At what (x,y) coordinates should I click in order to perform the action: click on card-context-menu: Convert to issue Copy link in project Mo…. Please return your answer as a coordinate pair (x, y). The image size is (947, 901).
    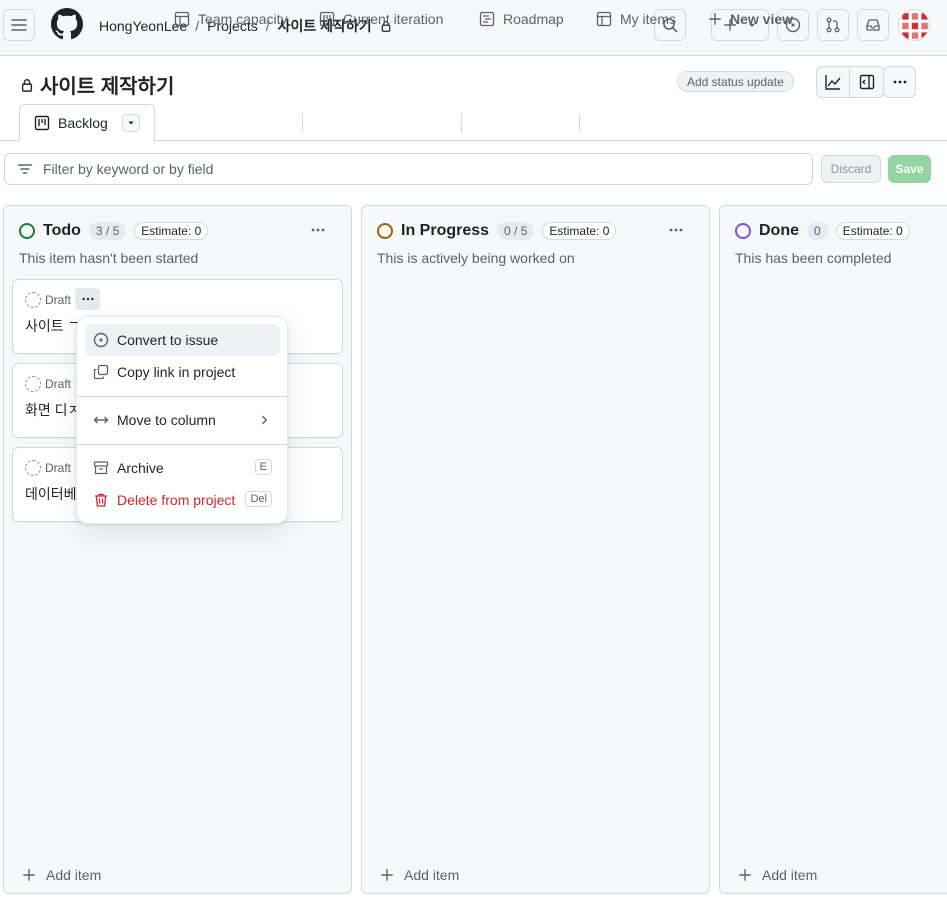
    Looking at the image, I should click on (182, 420).